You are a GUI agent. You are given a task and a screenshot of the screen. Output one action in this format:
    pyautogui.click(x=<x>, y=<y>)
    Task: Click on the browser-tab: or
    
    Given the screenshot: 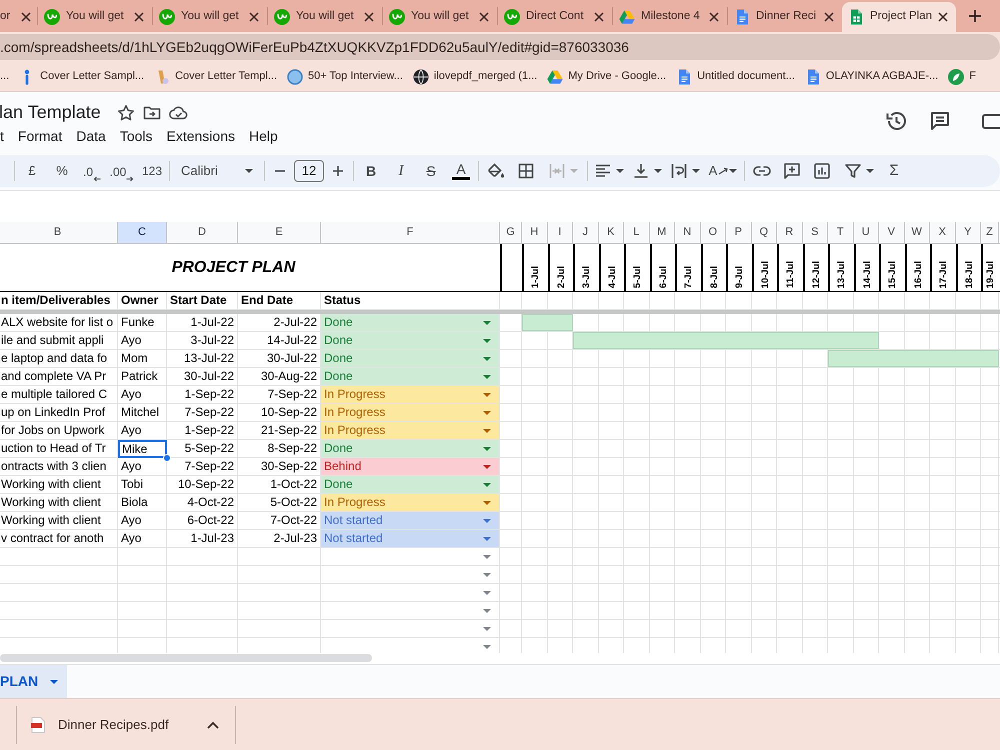 What is the action you would take?
    pyautogui.click(x=18, y=17)
    